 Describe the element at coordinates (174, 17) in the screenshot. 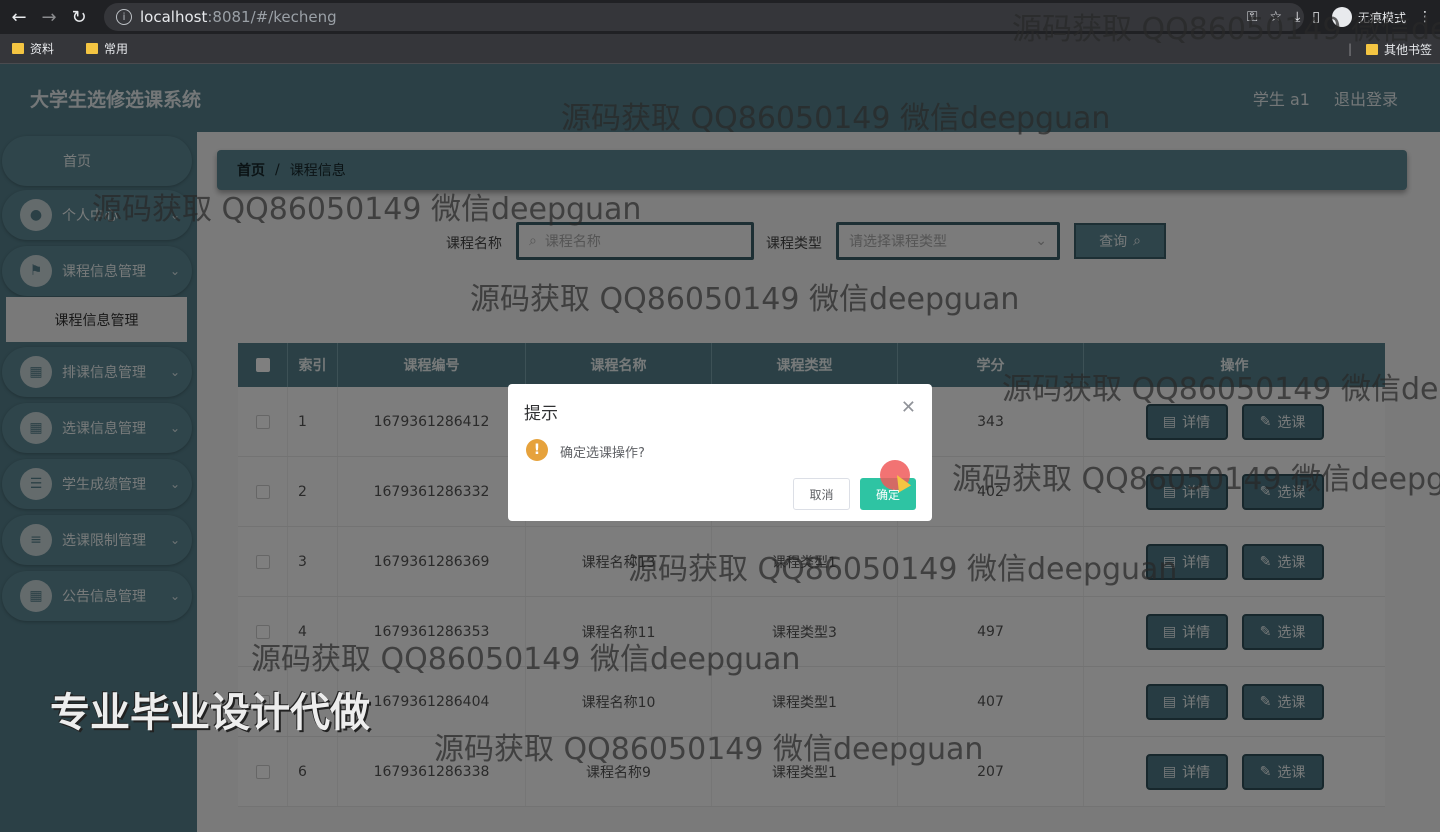

I see `url-host: localhost` at that location.